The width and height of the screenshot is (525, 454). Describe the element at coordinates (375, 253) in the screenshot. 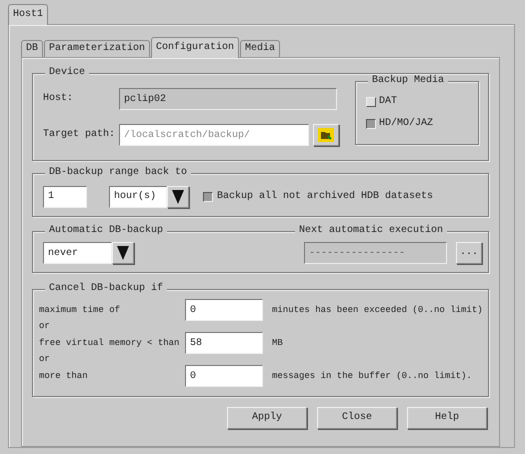

I see `execution-field: ----------------` at that location.